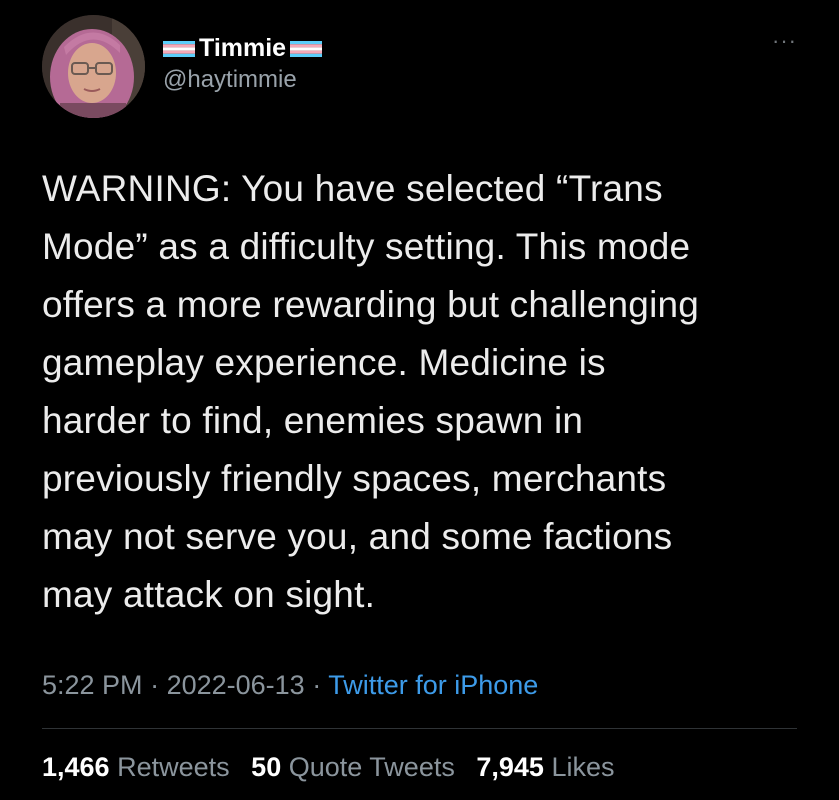  I want to click on tweet-time: 5:22 PM, so click(92, 685).